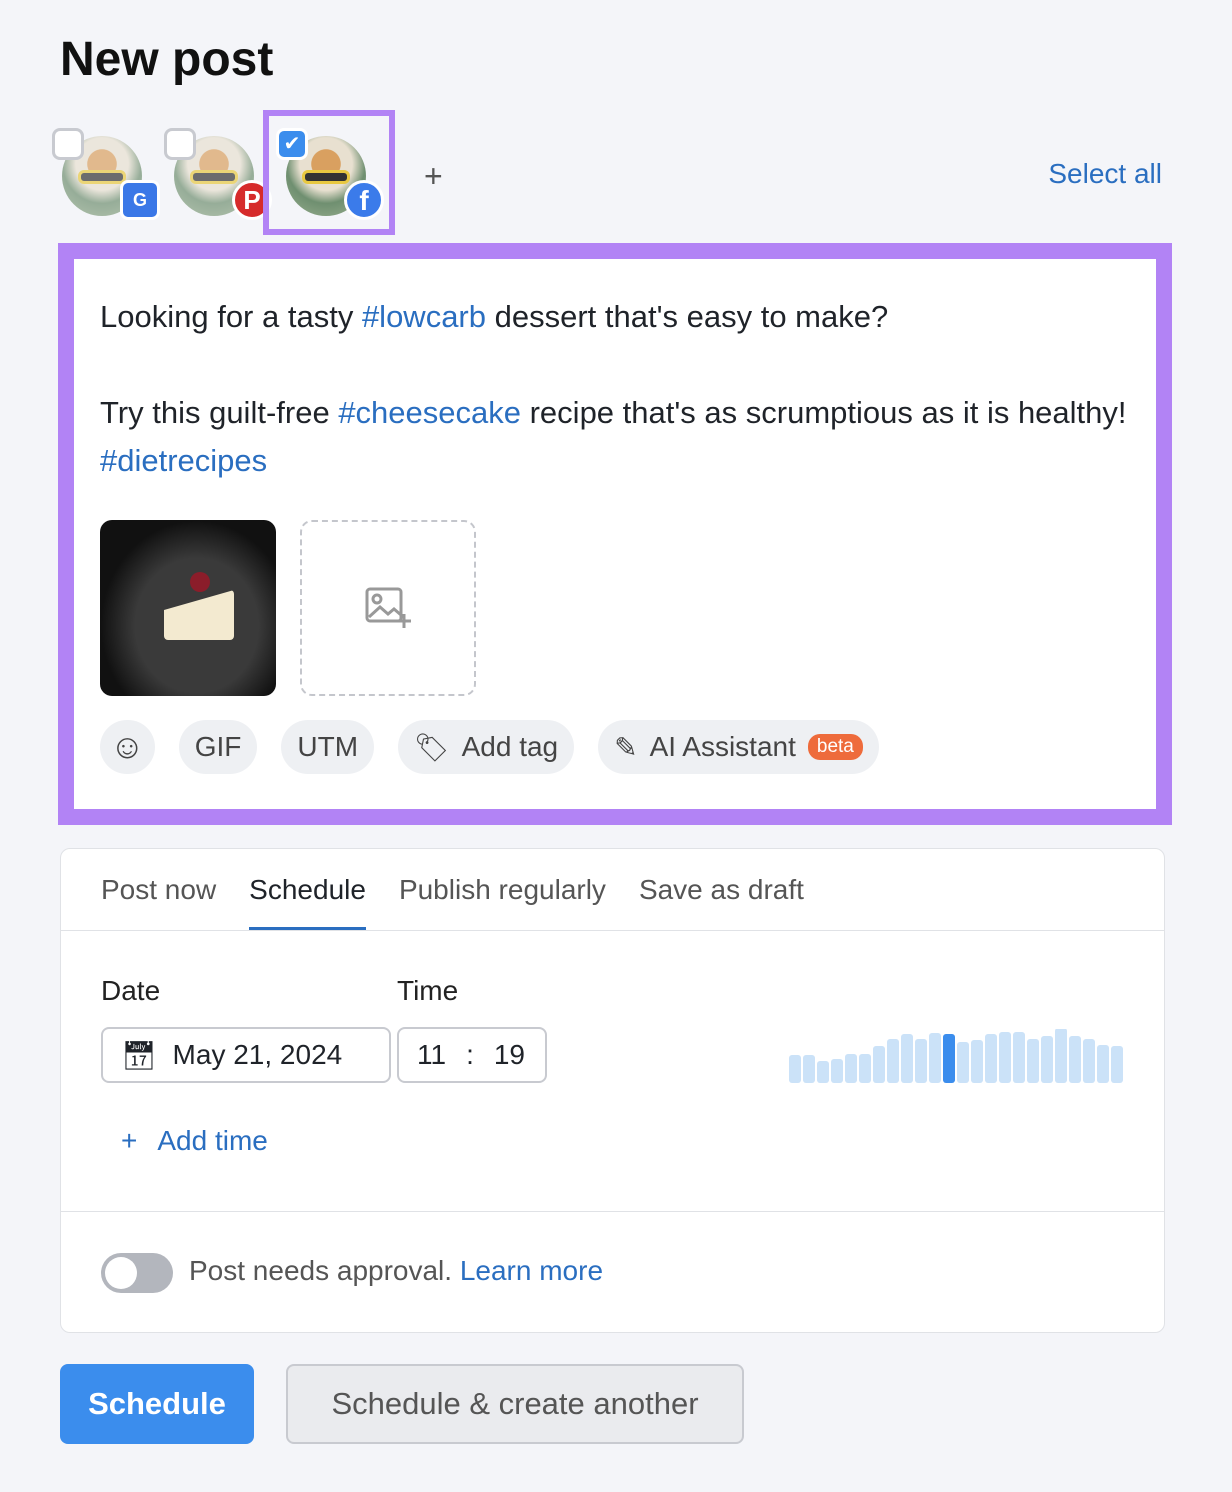 Image resolution: width=1232 pixels, height=1492 pixels. I want to click on calendar-icon: 📅︎, so click(139, 1055).